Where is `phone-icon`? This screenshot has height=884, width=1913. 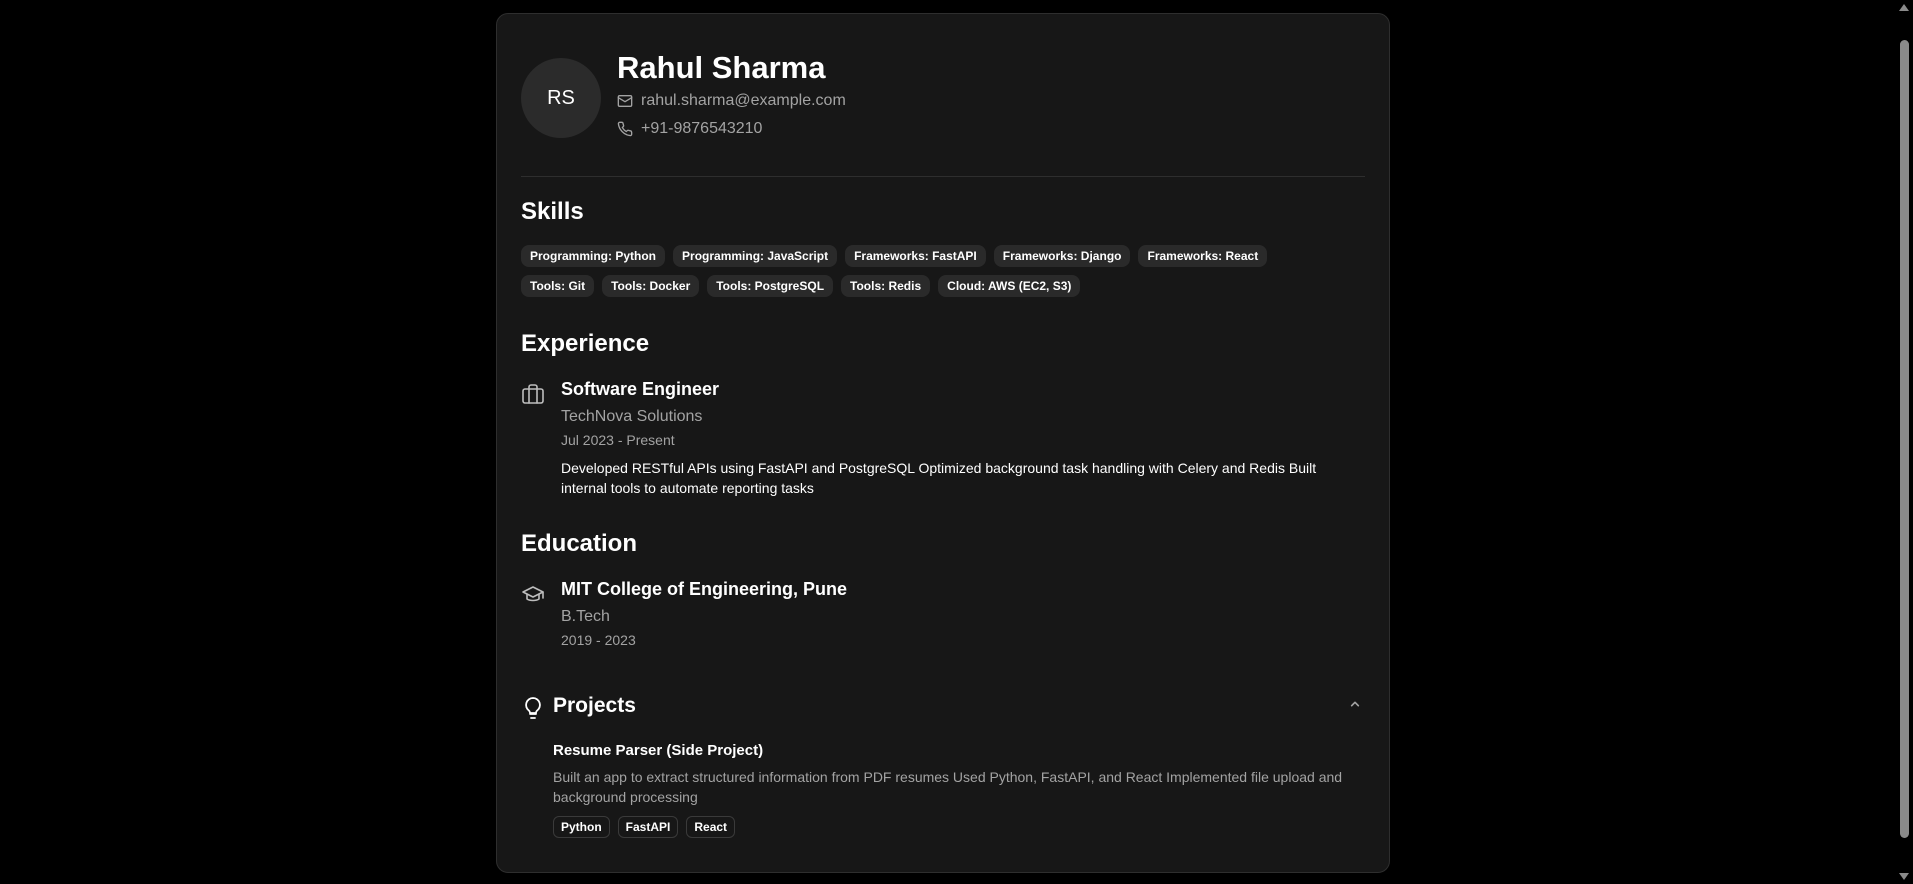 phone-icon is located at coordinates (625, 129).